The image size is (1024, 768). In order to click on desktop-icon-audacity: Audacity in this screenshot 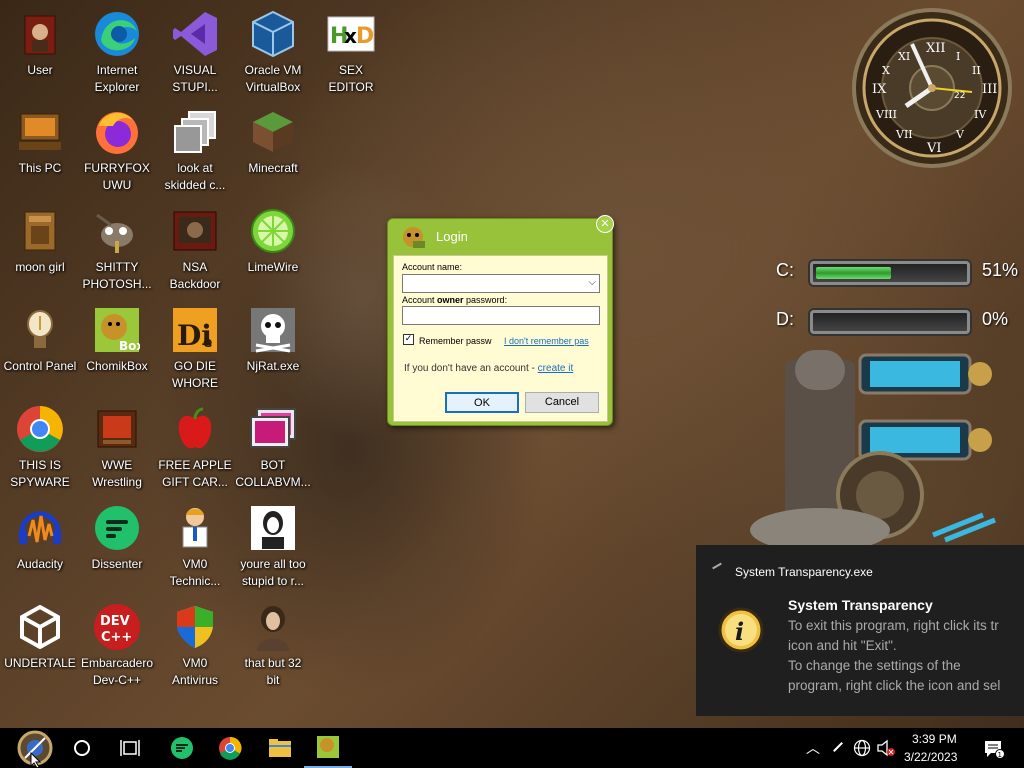, I will do `click(40, 544)`.